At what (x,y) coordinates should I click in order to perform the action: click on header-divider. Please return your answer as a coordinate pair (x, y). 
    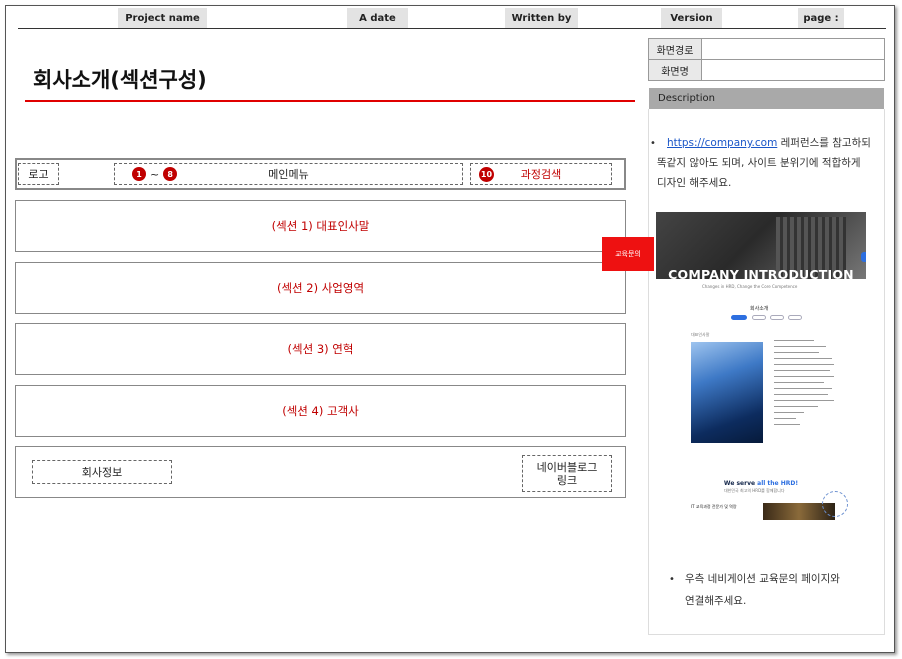
    Looking at the image, I should click on (452, 28).